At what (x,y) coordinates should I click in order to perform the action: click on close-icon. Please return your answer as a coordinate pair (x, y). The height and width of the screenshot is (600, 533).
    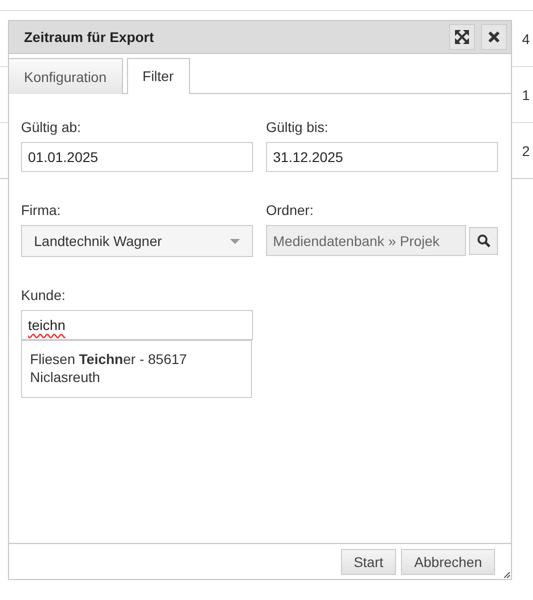
    Looking at the image, I should click on (494, 37).